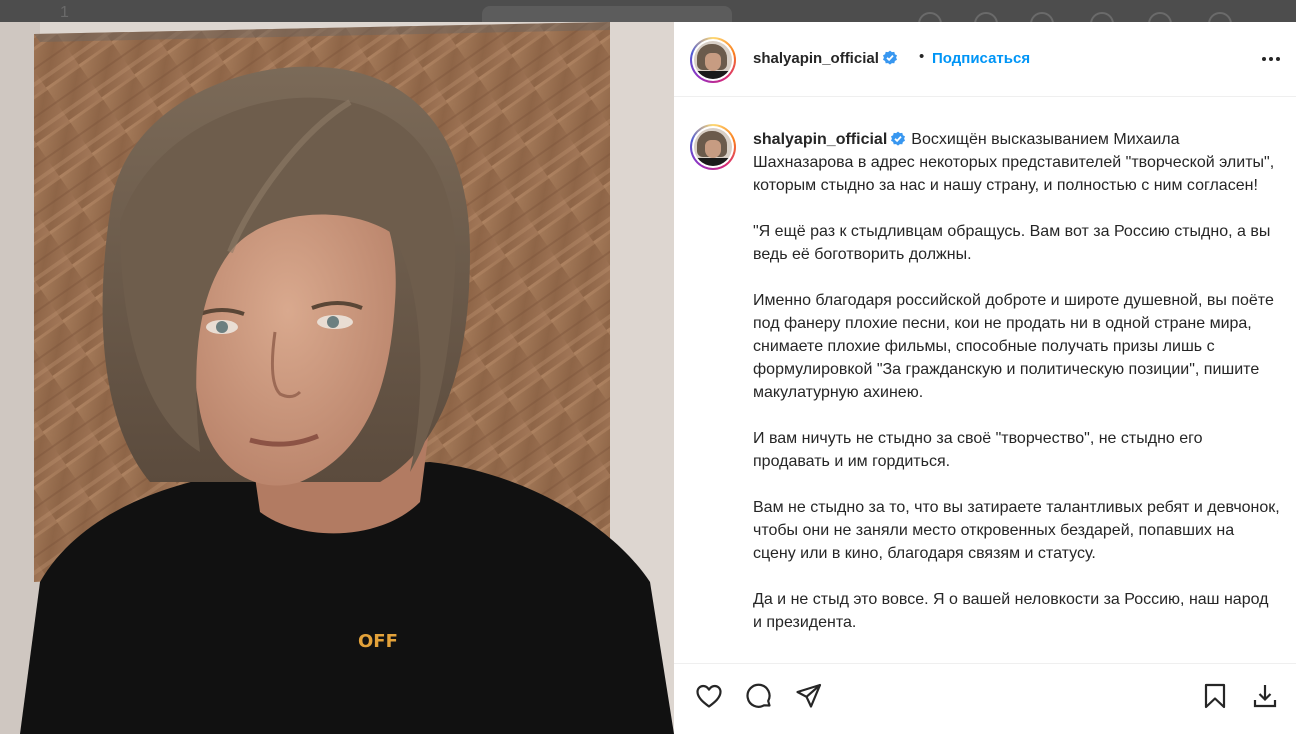  Describe the element at coordinates (981, 59) in the screenshot. I see `follow-button: Подписаться` at that location.